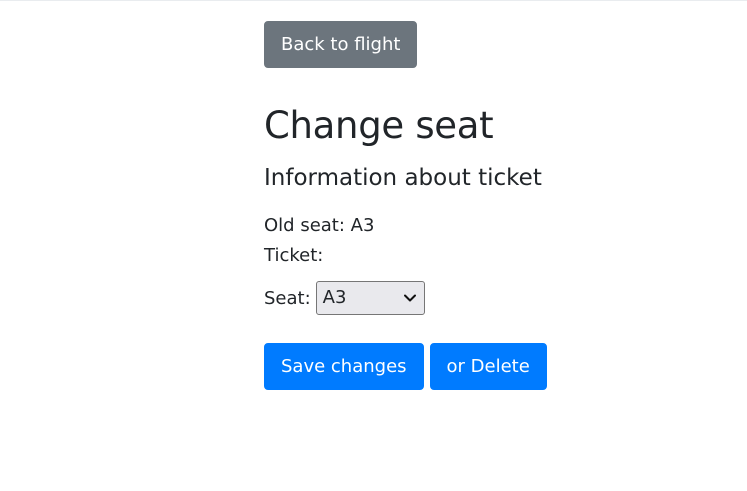  I want to click on seat-label: Seat:, so click(287, 298).